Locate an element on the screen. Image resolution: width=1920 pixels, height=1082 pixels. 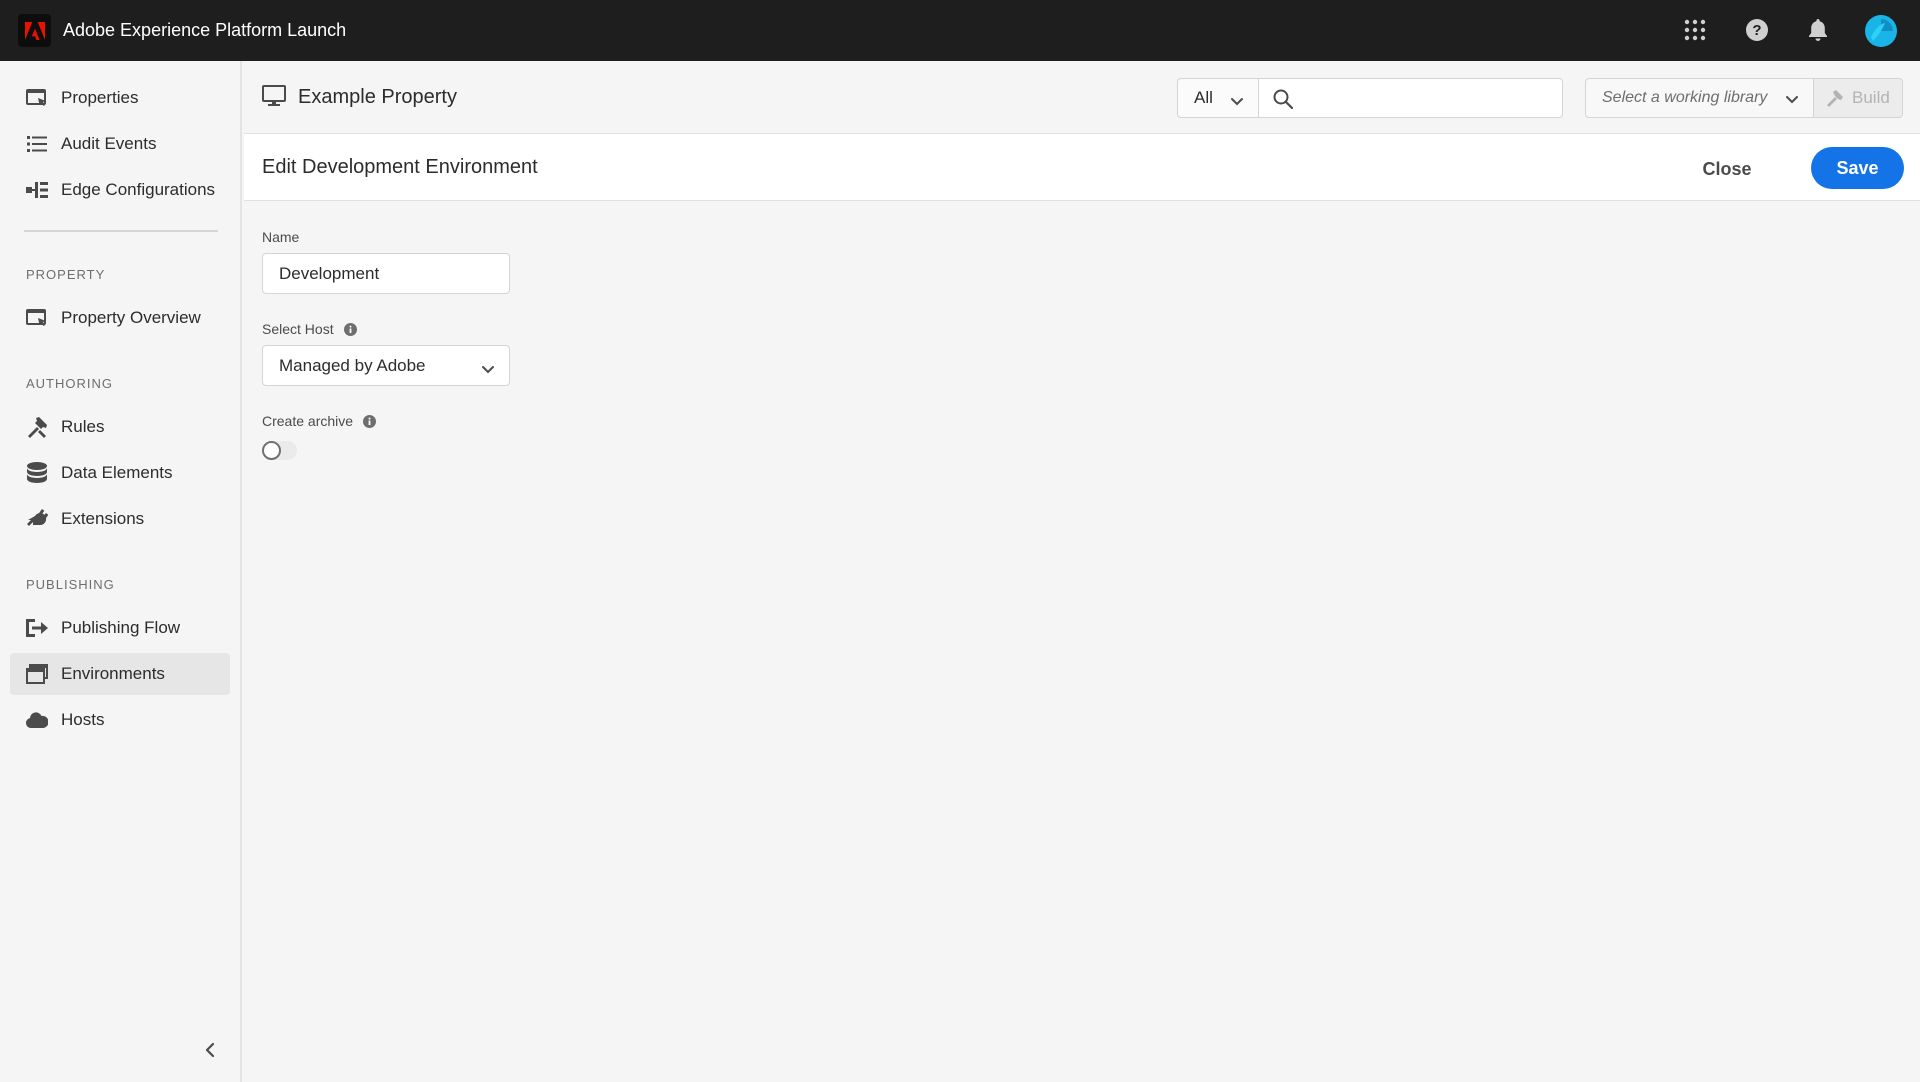
host-select: Managed by Adobe is located at coordinates (386, 365).